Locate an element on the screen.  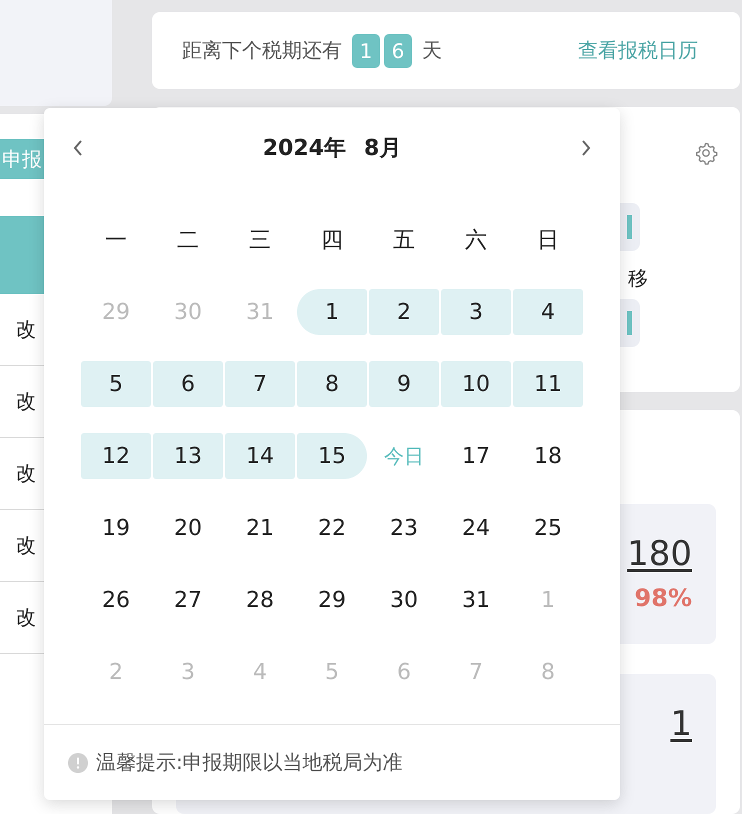
calendar-day: 22 is located at coordinates (332, 528).